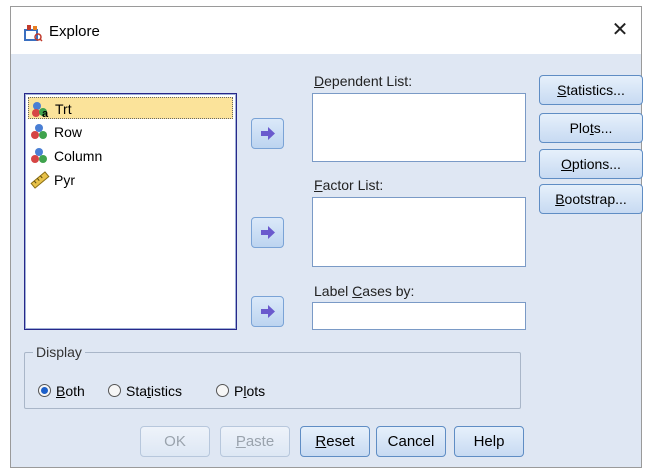 This screenshot has height=471, width=652. Describe the element at coordinates (250, 391) in the screenshot. I see `radio-label: Plots` at that location.